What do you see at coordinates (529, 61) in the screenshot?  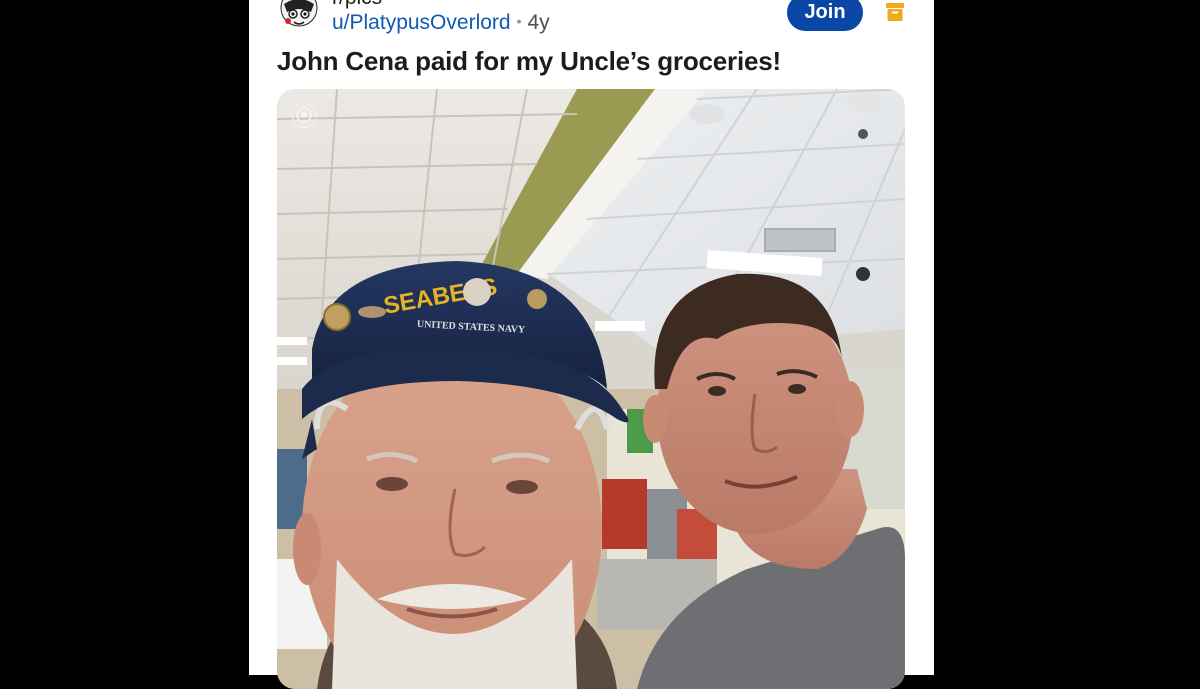 I see `post-title: John Cena paid for my Uncle’s groceries!` at bounding box center [529, 61].